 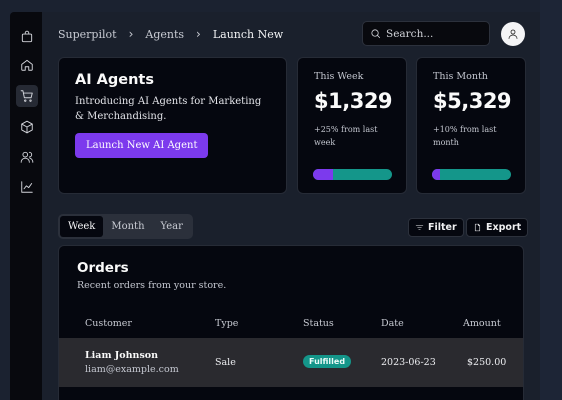 I want to click on sidebar-item-logo, so click(x=27, y=37).